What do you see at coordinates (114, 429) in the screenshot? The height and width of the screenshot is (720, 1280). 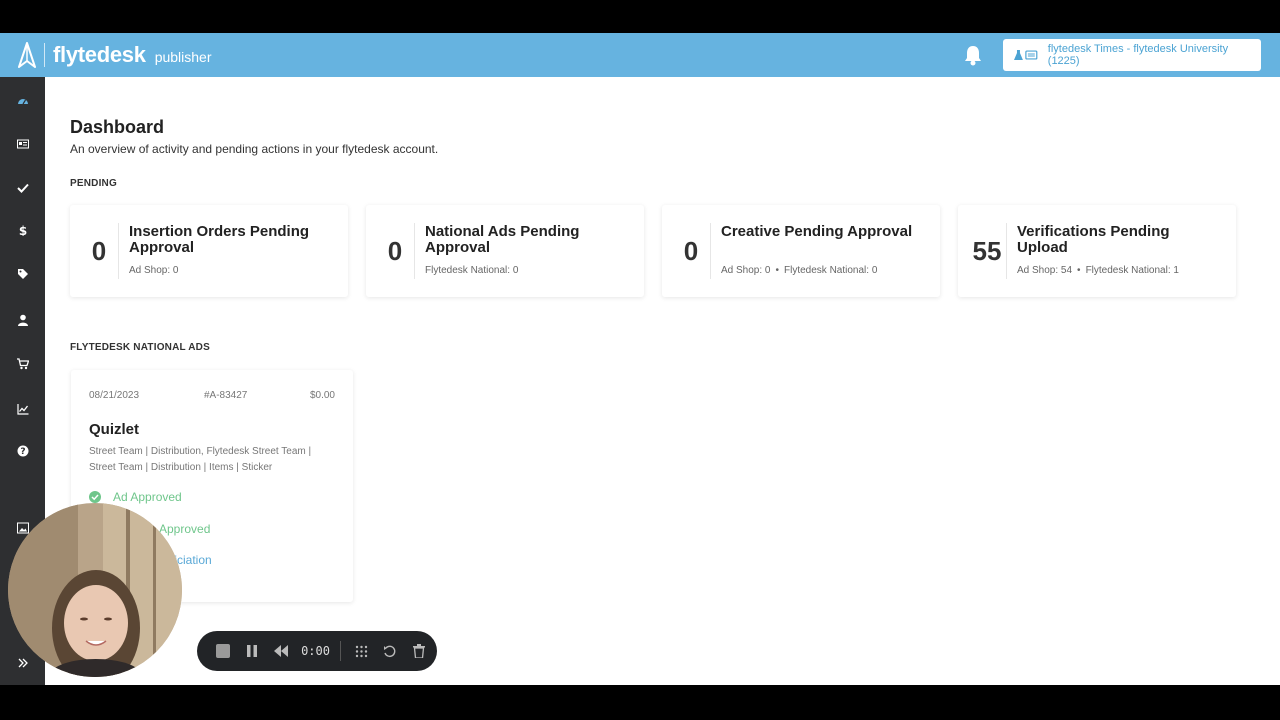 I see `ad-advertiser-name: Quizlet` at bounding box center [114, 429].